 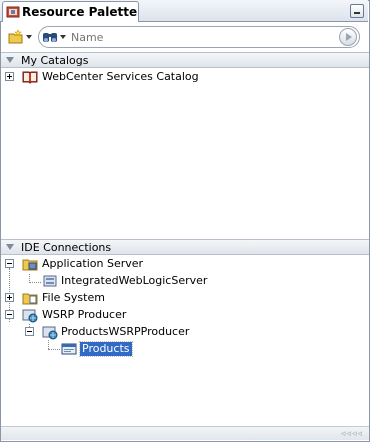 What do you see at coordinates (30, 77) in the screenshot?
I see `book-catalog-icon` at bounding box center [30, 77].